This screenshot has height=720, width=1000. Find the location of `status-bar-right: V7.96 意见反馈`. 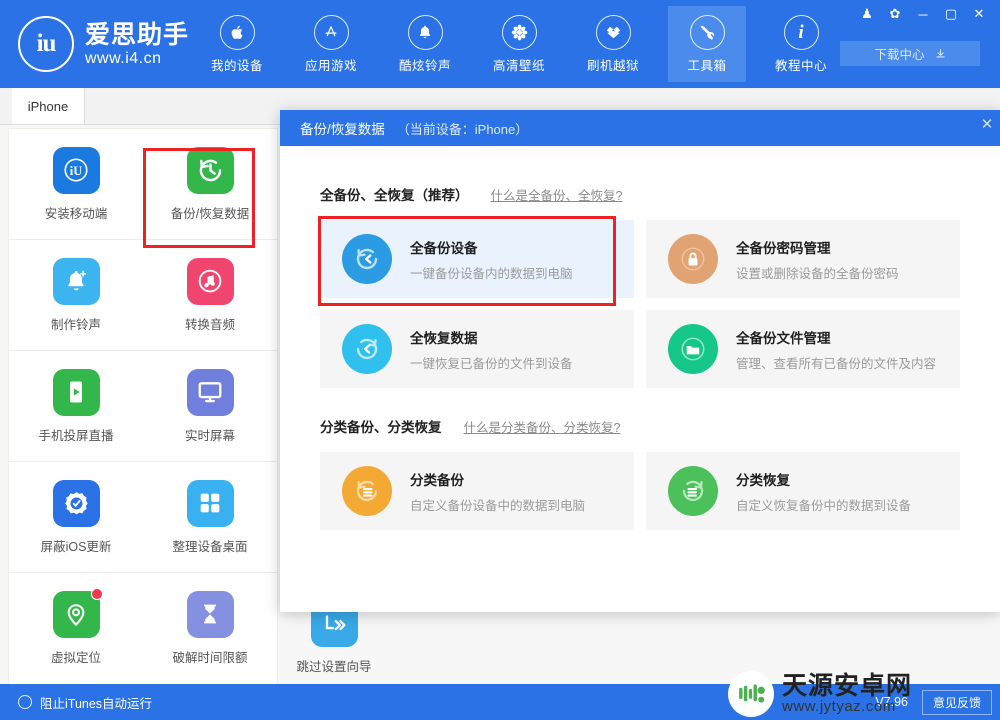

status-bar-right: V7.96 意见反馈 is located at coordinates (937, 702).